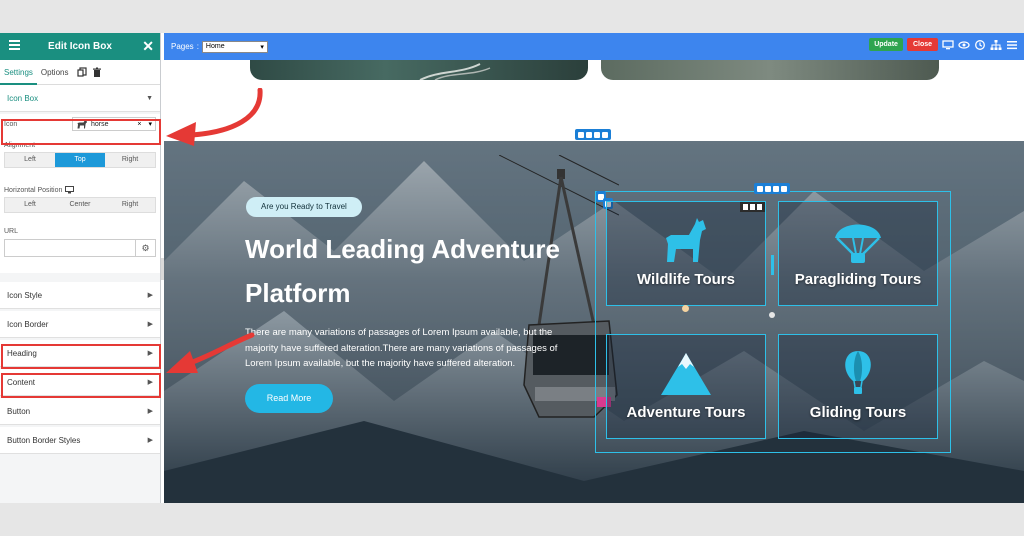 Image resolution: width=1024 pixels, height=536 pixels. I want to click on icon-box-title: Wildlife Tours, so click(686, 279).